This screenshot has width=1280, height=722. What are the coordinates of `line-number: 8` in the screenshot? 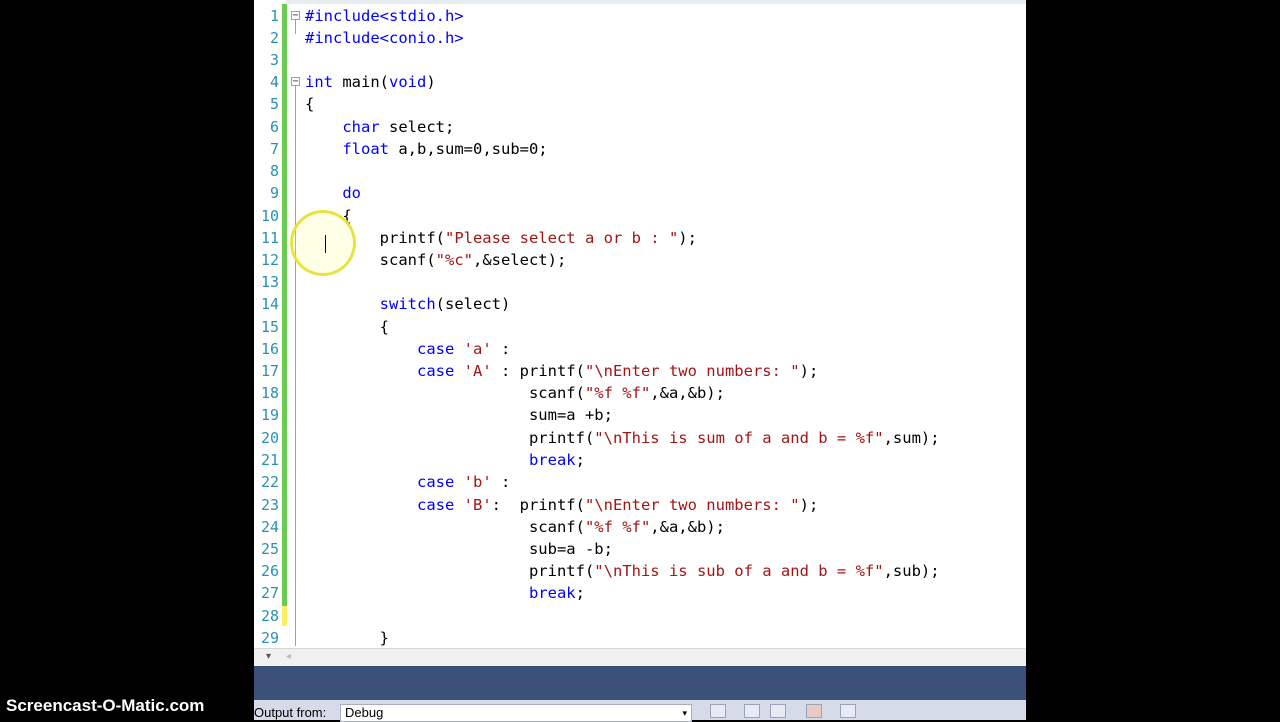 It's located at (274, 171).